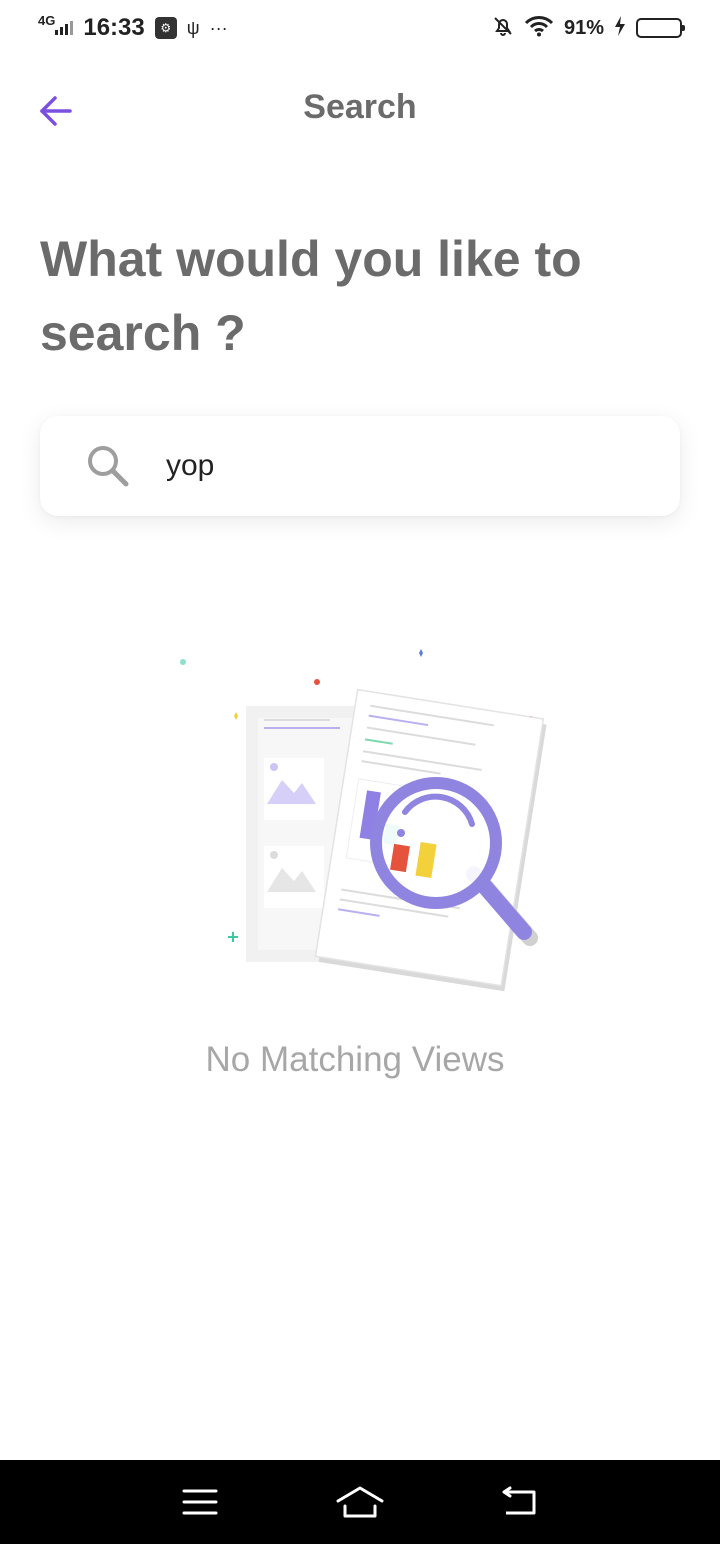 Image resolution: width=720 pixels, height=1544 pixels. I want to click on empty-state-message: No Matching Views, so click(355, 1059).